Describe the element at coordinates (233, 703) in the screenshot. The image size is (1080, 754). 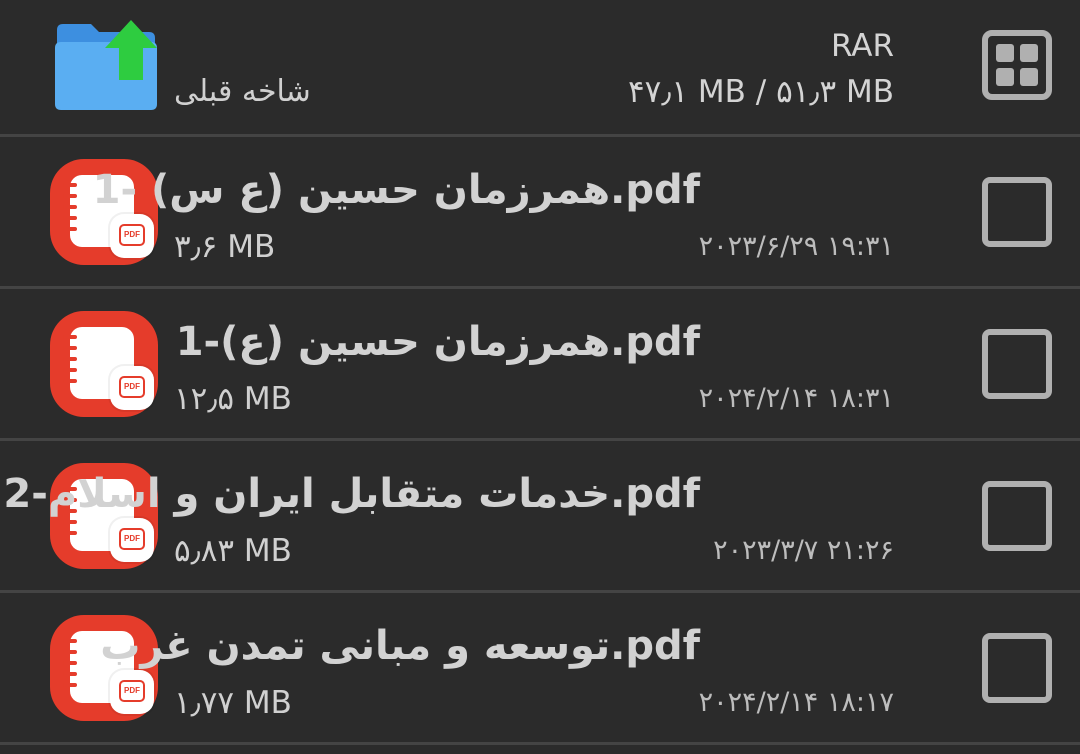
I see `file-size: ۱٫۷۷ MB` at that location.